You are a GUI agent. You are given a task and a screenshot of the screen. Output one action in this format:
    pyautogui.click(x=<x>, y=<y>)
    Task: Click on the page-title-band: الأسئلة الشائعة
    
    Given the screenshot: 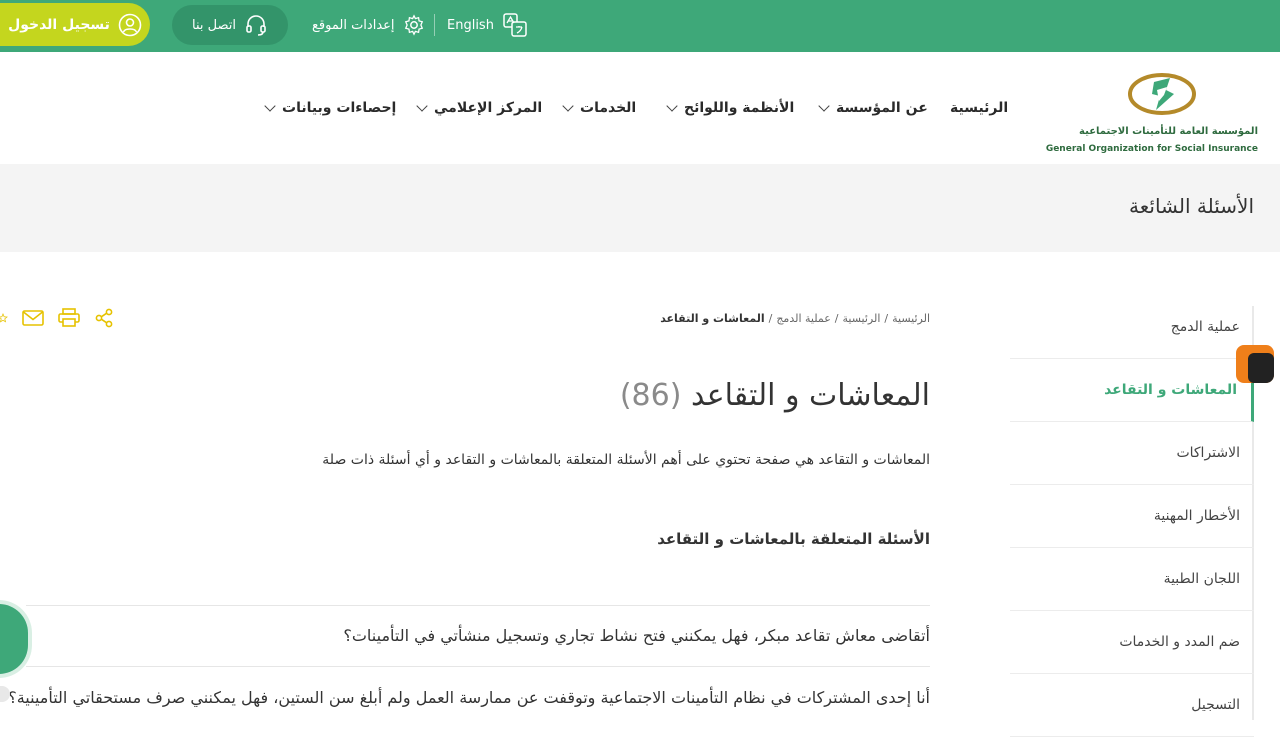 What is the action you would take?
    pyautogui.click(x=640, y=208)
    